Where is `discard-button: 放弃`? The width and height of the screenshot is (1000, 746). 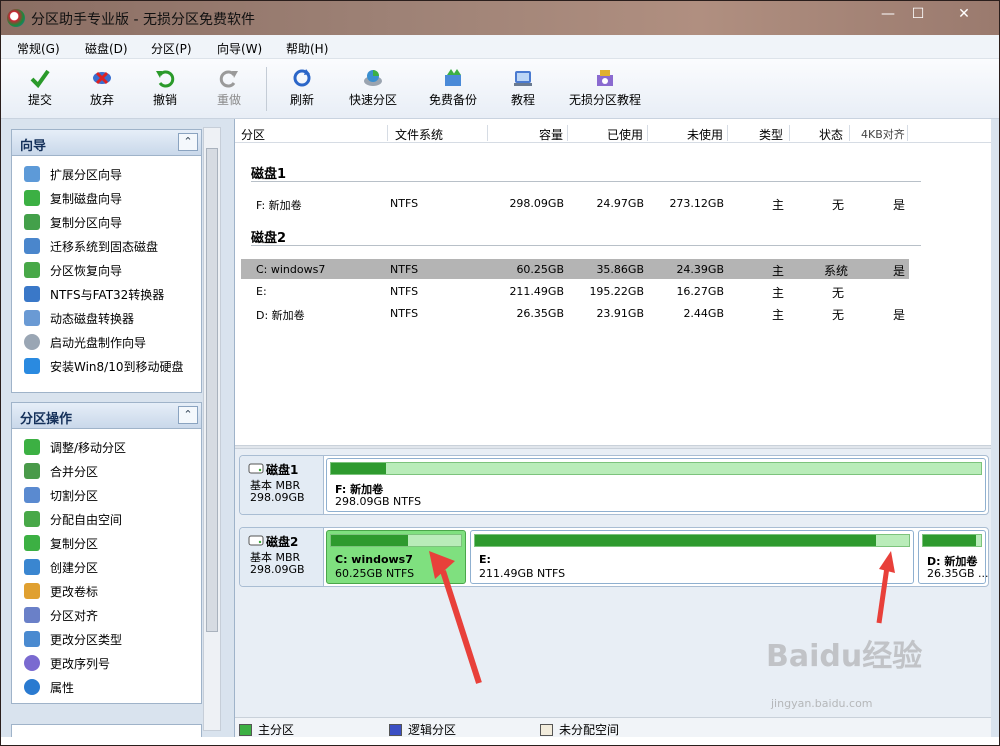
discard-button: 放弃 is located at coordinates (102, 90).